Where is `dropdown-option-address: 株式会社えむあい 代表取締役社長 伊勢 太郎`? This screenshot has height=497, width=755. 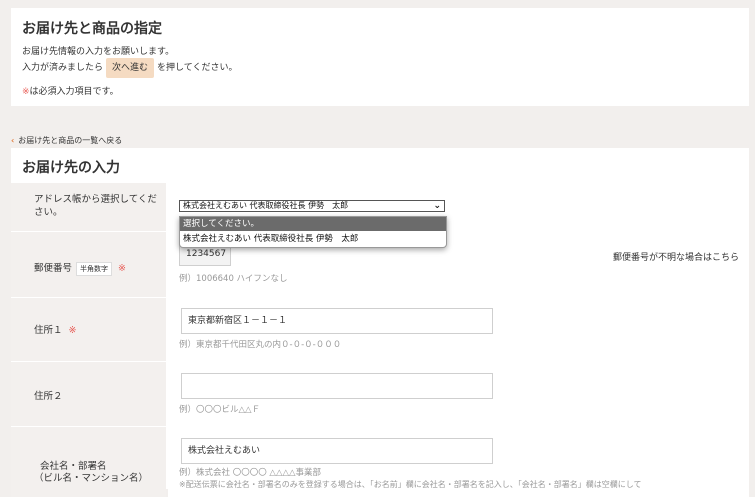
dropdown-option-address: 株式会社えむあい 代表取締役社長 伊勢 太郎 is located at coordinates (313, 239).